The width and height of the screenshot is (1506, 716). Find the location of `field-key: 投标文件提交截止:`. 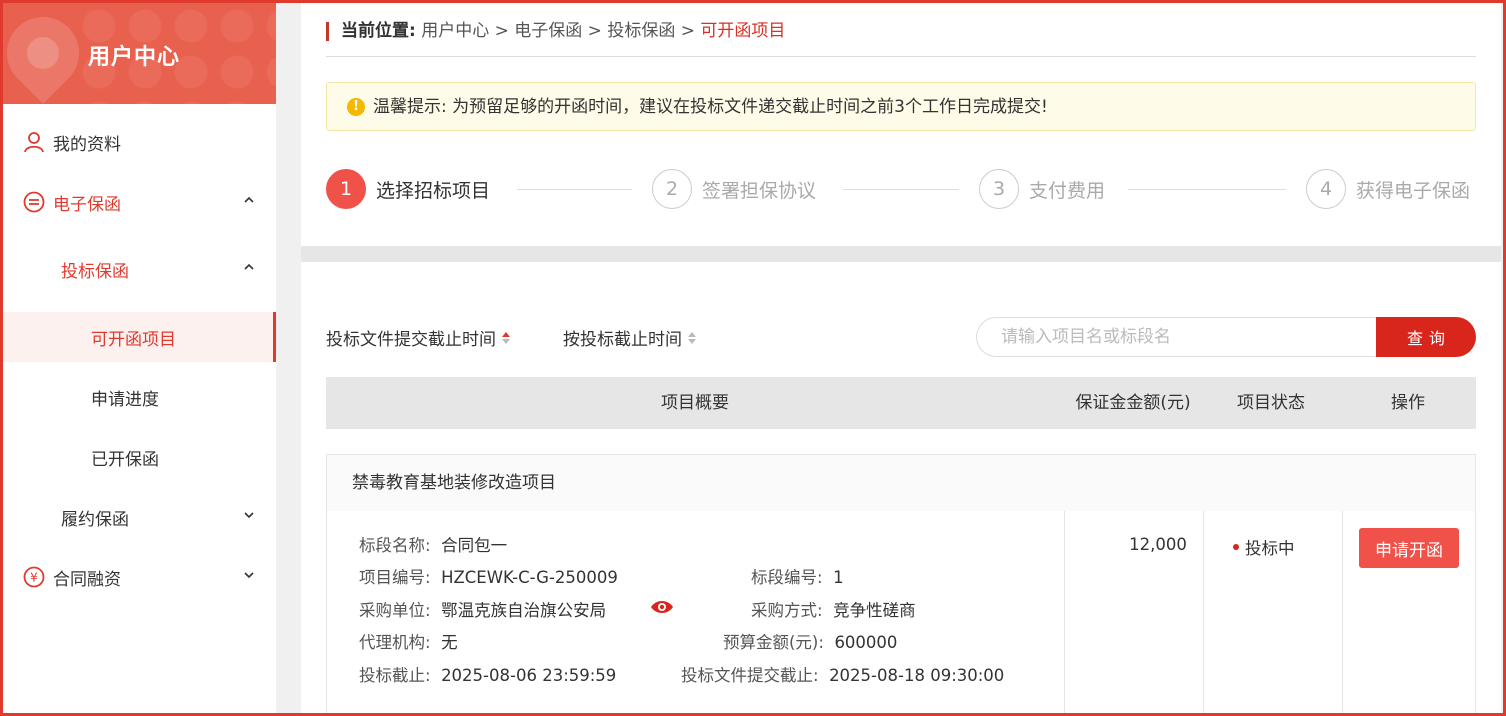

field-key: 投标文件提交截止: is located at coordinates (750, 675).